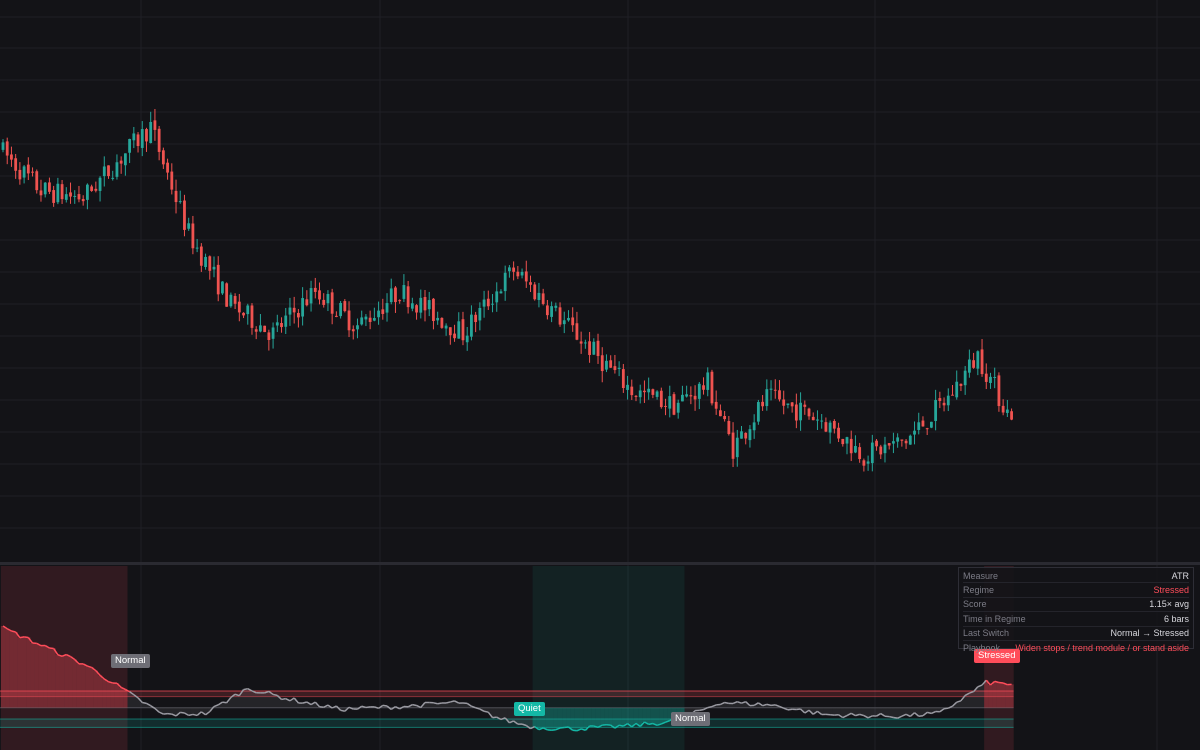 The image size is (1200, 750). What do you see at coordinates (1176, 618) in the screenshot?
I see `info-value: 6 bars` at bounding box center [1176, 618].